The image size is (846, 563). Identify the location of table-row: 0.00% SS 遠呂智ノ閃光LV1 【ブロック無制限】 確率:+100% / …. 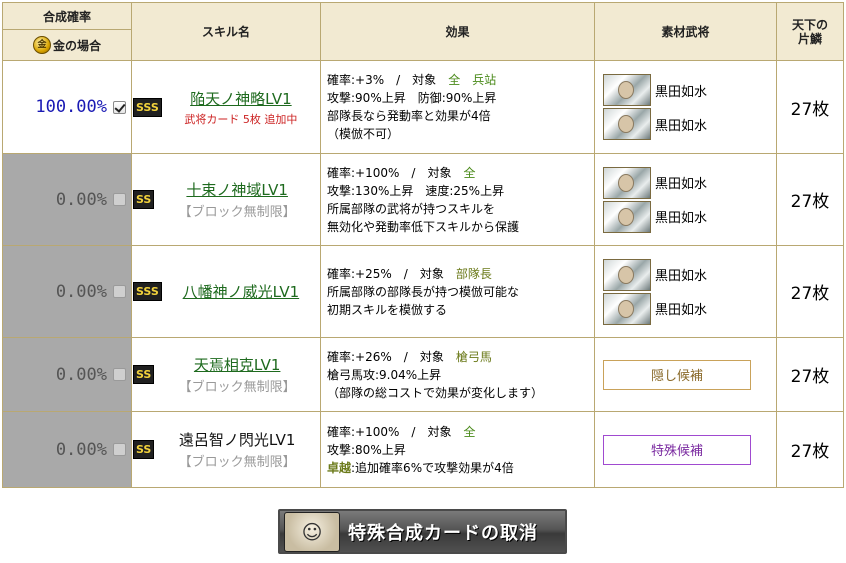
(423, 449).